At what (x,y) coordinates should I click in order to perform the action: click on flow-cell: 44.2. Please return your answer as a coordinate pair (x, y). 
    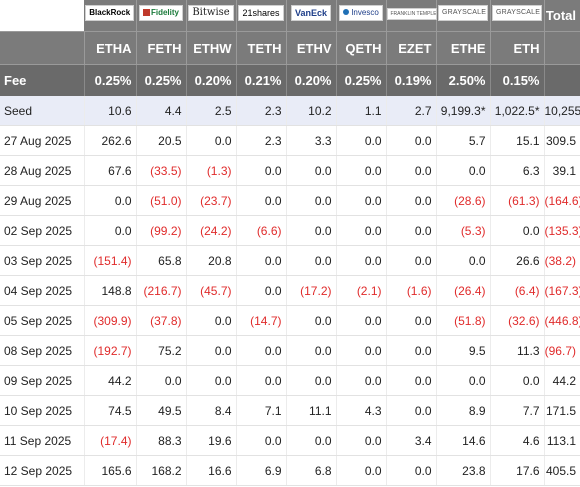
    Looking at the image, I should click on (110, 380).